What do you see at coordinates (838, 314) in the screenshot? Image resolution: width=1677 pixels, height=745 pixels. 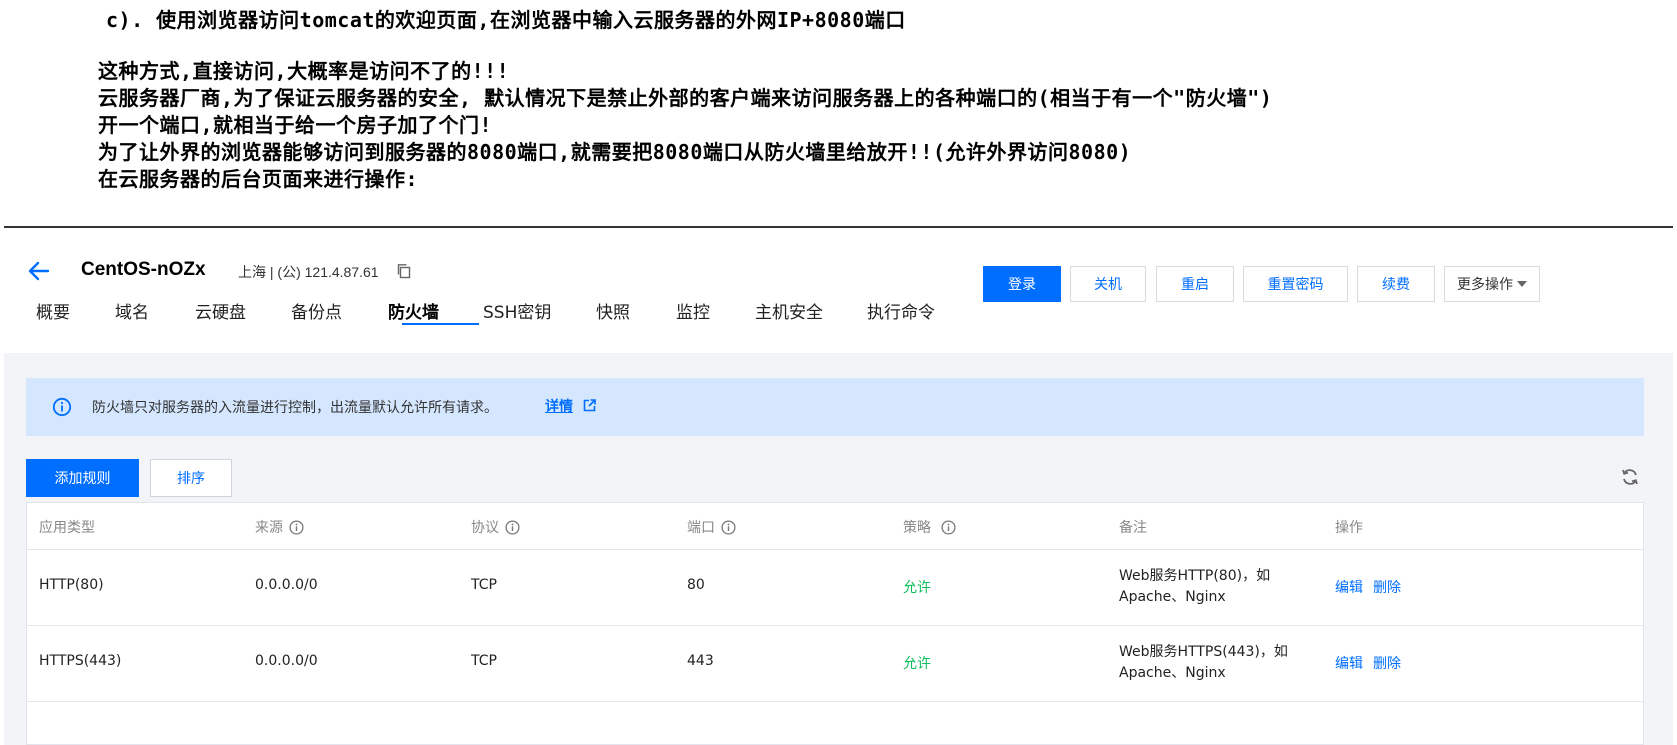 I see `tab-bar: 概要 域名 云硬盘 备份点 防火墙 SSH密钥 快照 监控 主机安全 执行命令` at bounding box center [838, 314].